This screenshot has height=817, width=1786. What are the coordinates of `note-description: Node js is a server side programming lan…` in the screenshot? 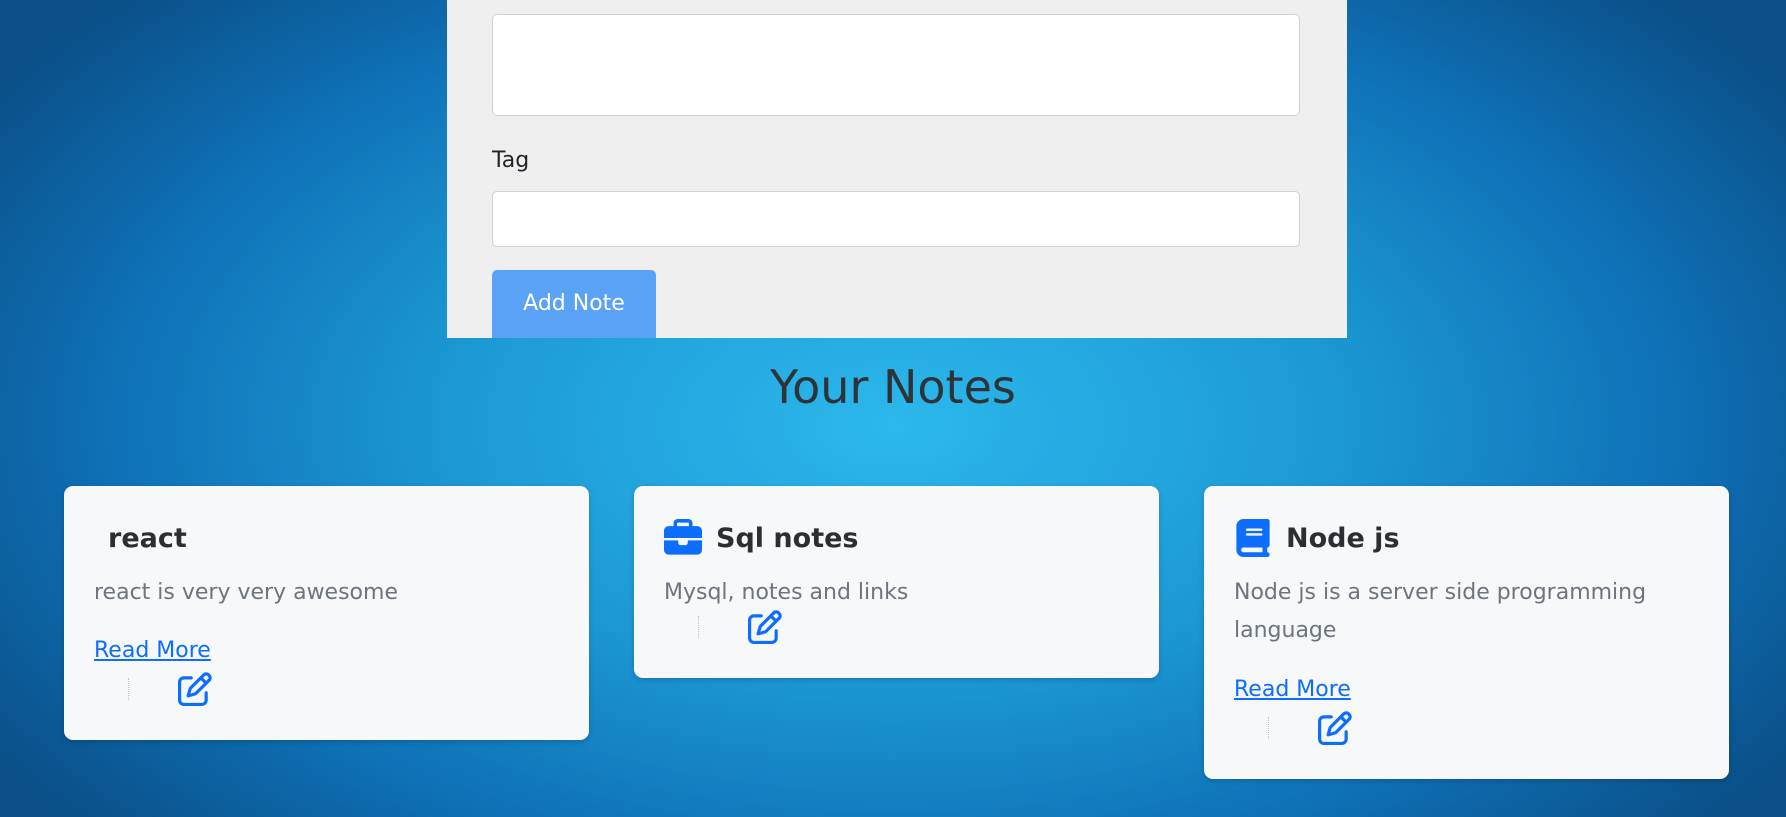 It's located at (1440, 611).